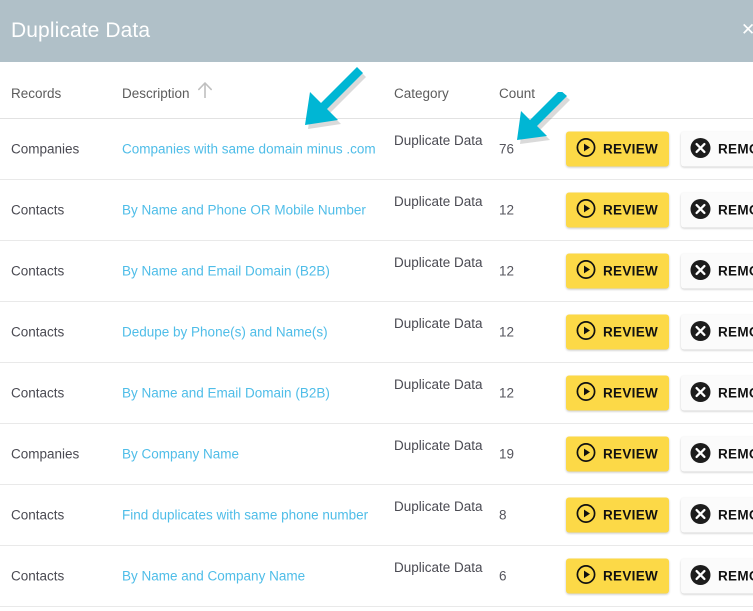  What do you see at coordinates (249, 149) in the screenshot?
I see `cell-description-link: Companies with same domain minus .com` at bounding box center [249, 149].